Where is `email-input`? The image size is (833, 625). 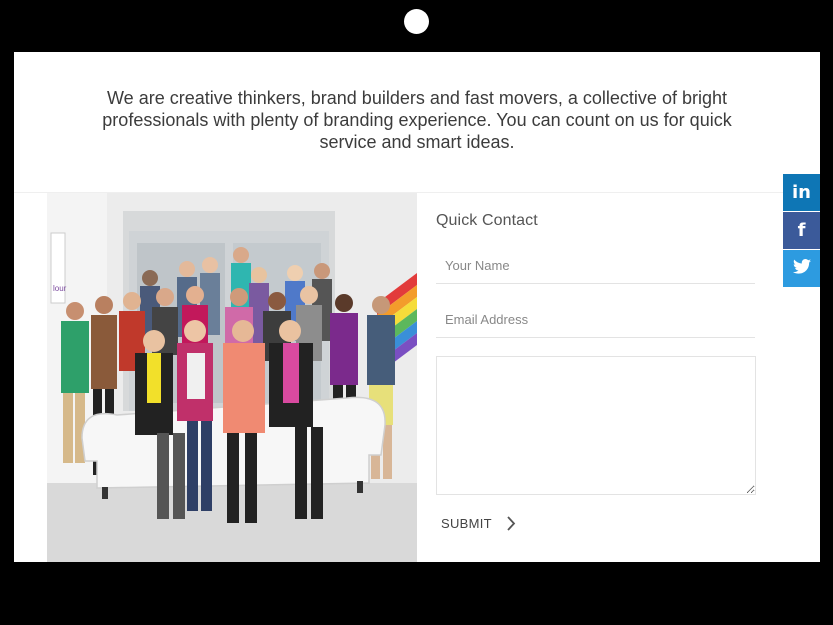 email-input is located at coordinates (595, 320).